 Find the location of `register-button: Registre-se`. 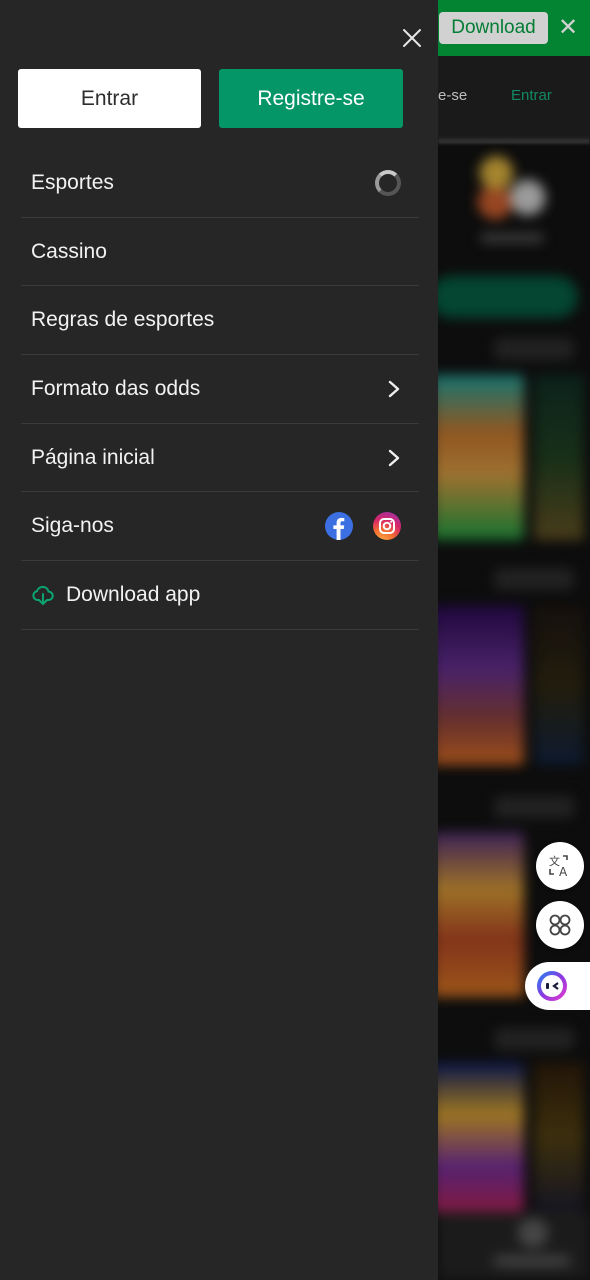

register-button: Registre-se is located at coordinates (311, 98).